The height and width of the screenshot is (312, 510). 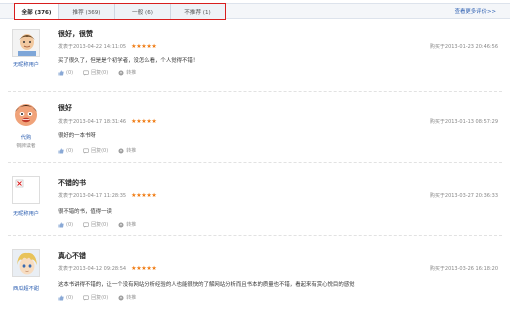 I want to click on review-meta: 发表于2013-04-12 09:28:54 ★★★★★, so click(x=107, y=268).